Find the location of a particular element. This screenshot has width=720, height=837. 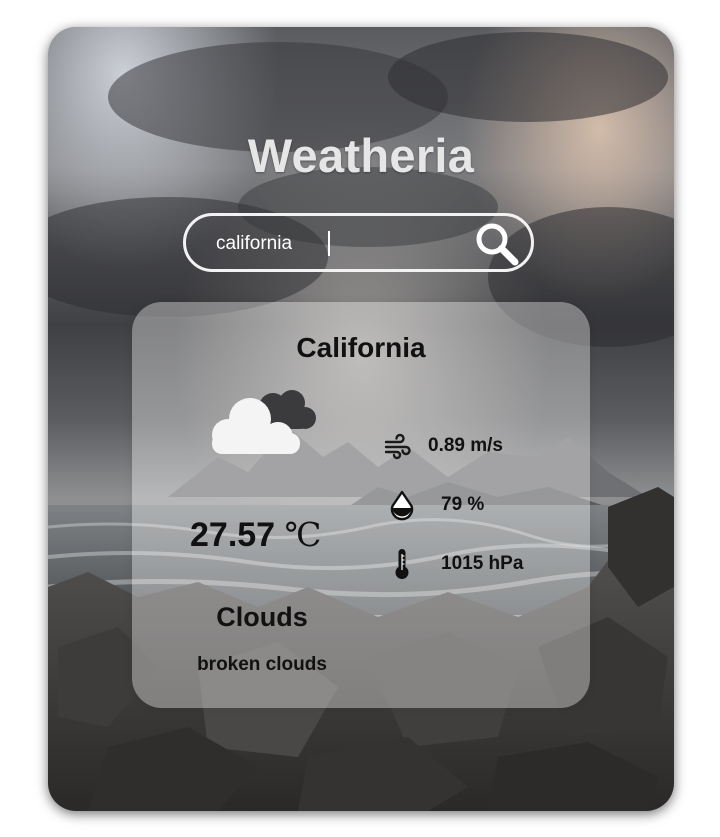

city-name: California is located at coordinates (361, 347).